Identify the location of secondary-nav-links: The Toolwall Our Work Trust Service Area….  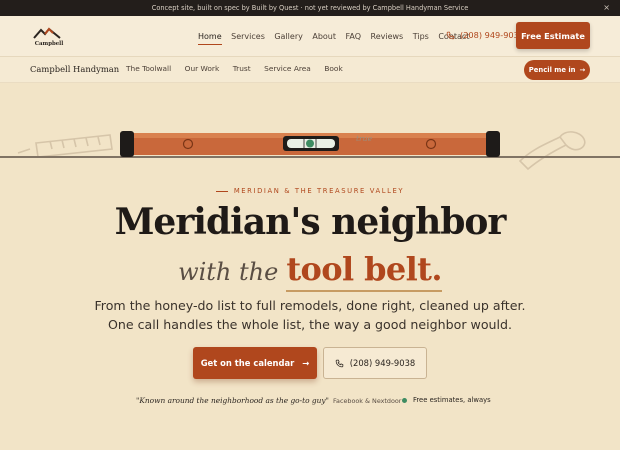
(241, 68).